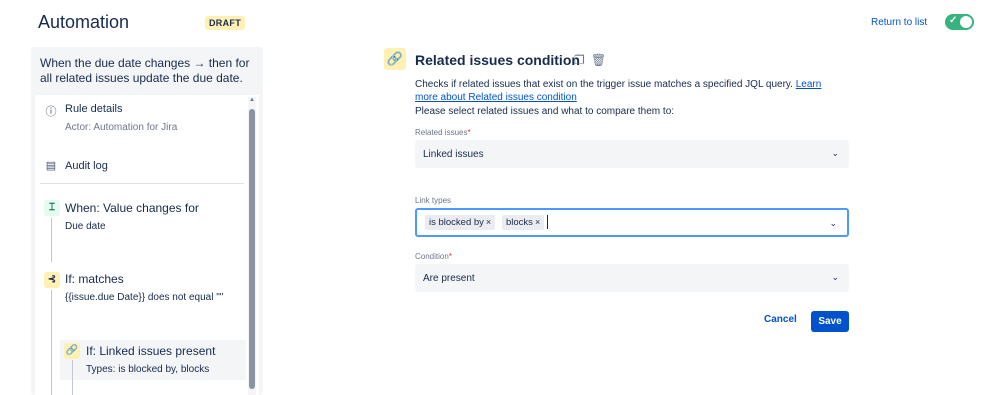 The width and height of the screenshot is (999, 395). I want to click on condition-expression: {{issue.due Date}} does not equal "", so click(144, 297).